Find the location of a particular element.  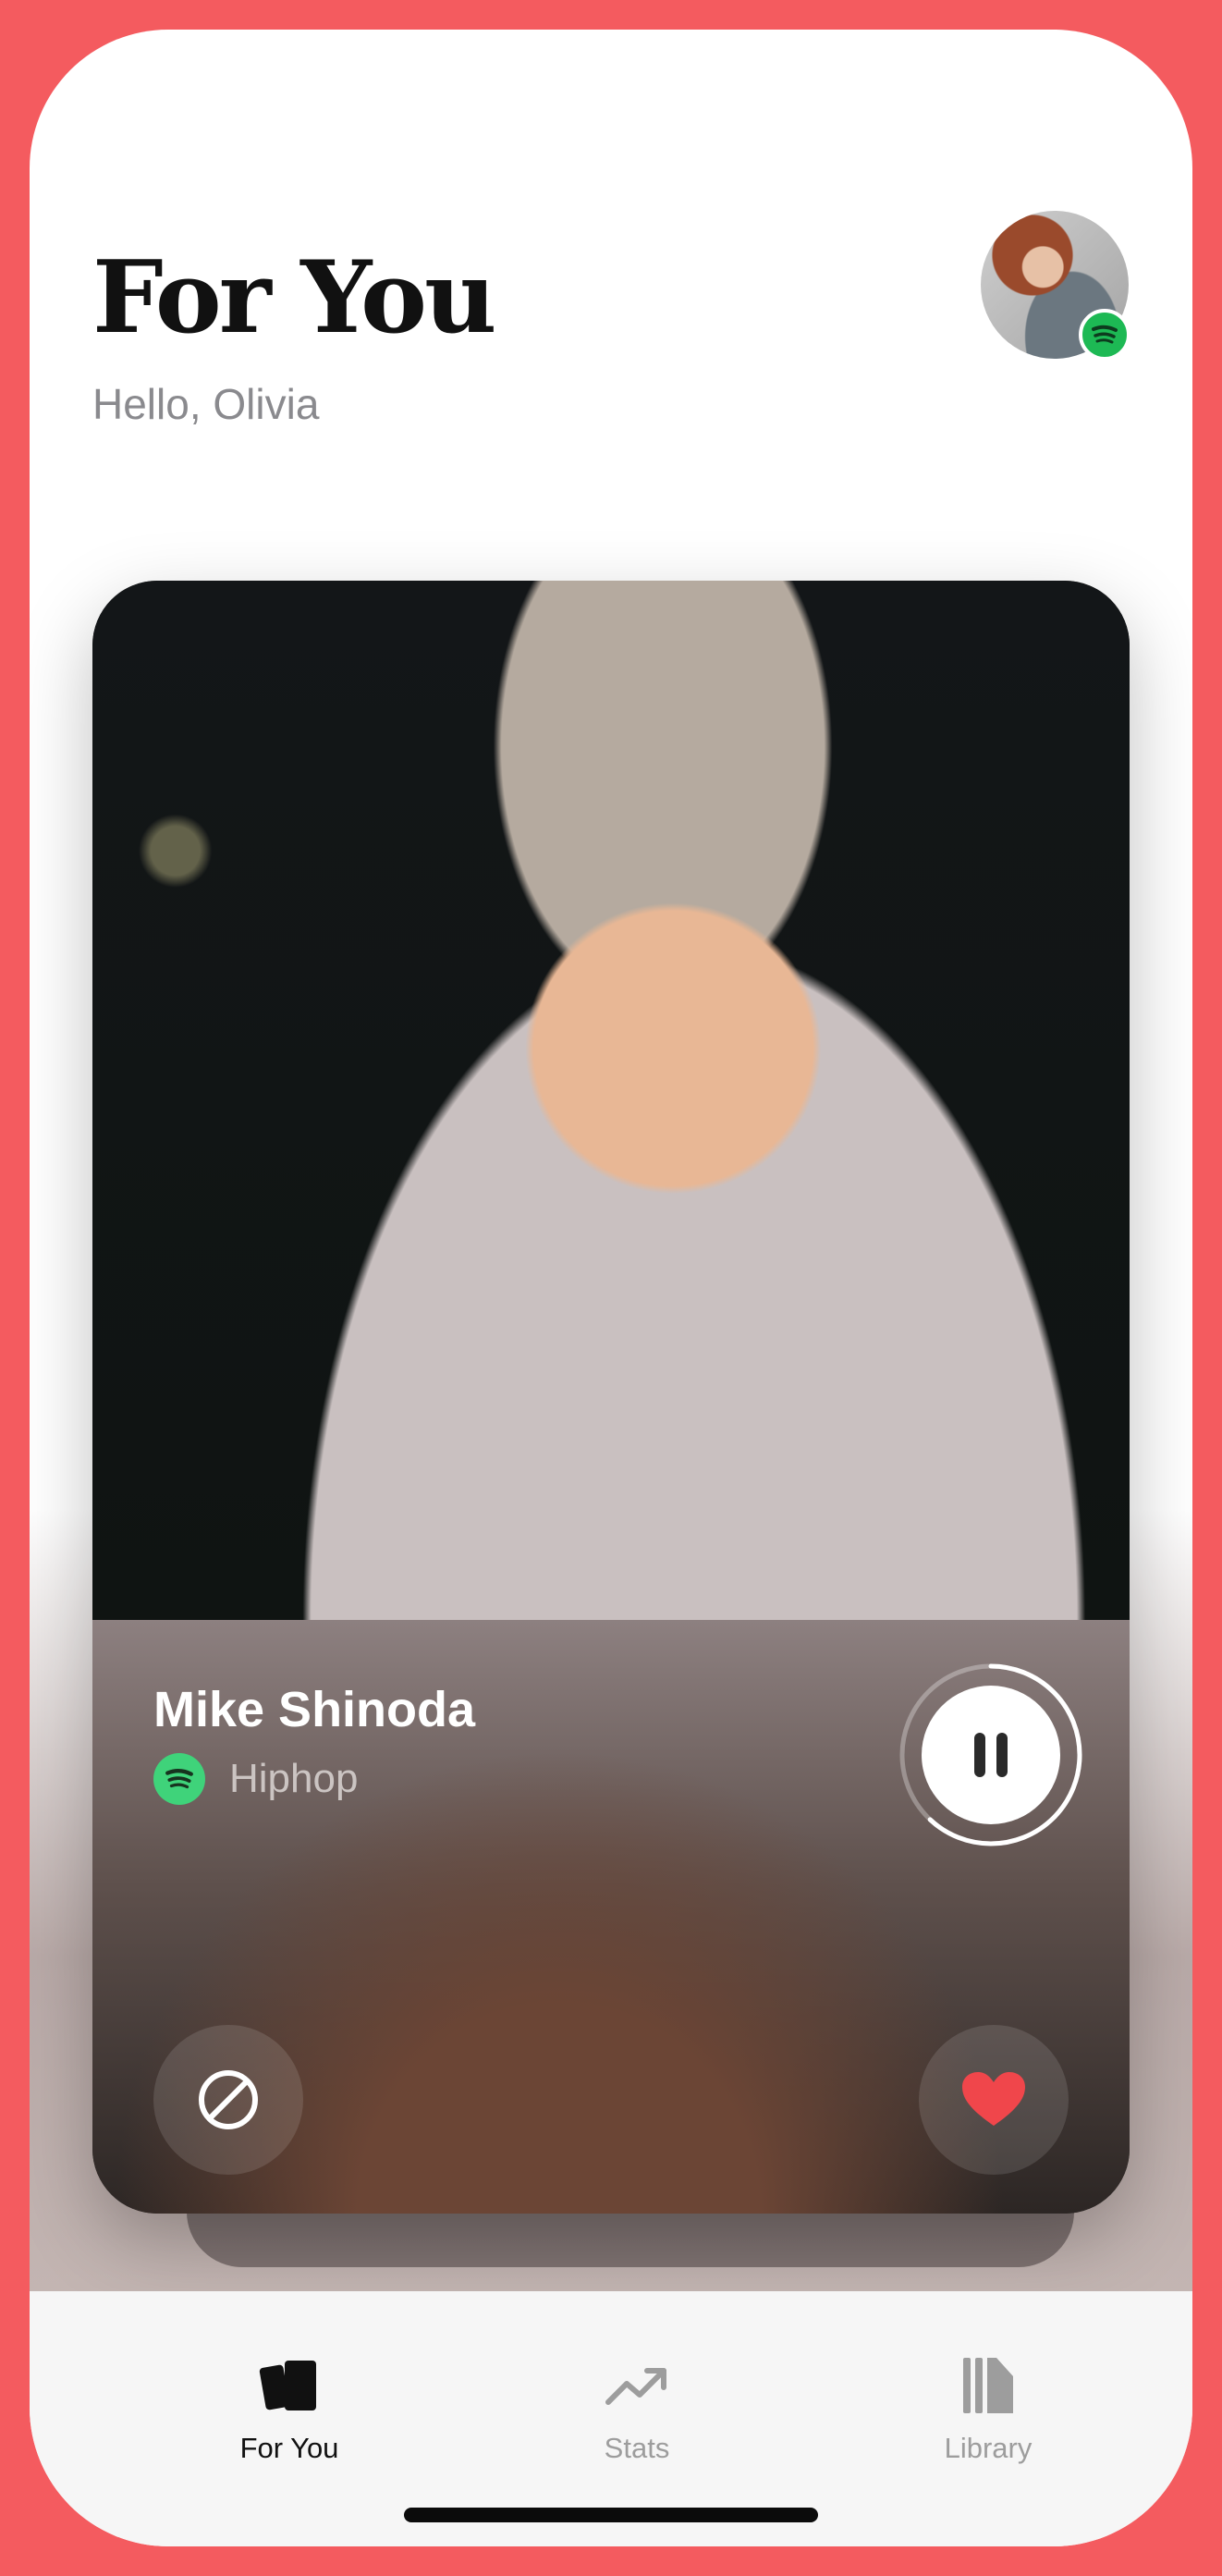

greeting-text: Hello, Olivia is located at coordinates (206, 404).